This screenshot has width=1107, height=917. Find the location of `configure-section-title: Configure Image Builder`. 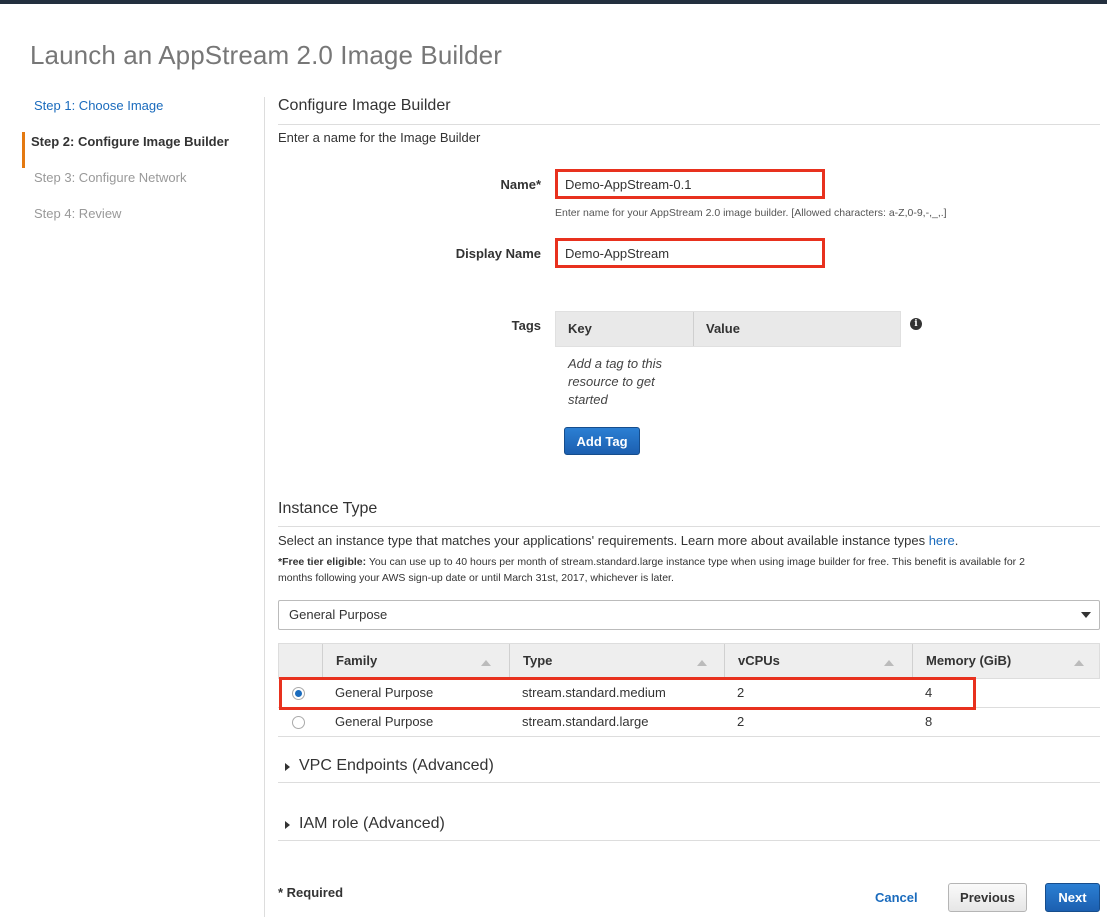

configure-section-title: Configure Image Builder is located at coordinates (364, 105).